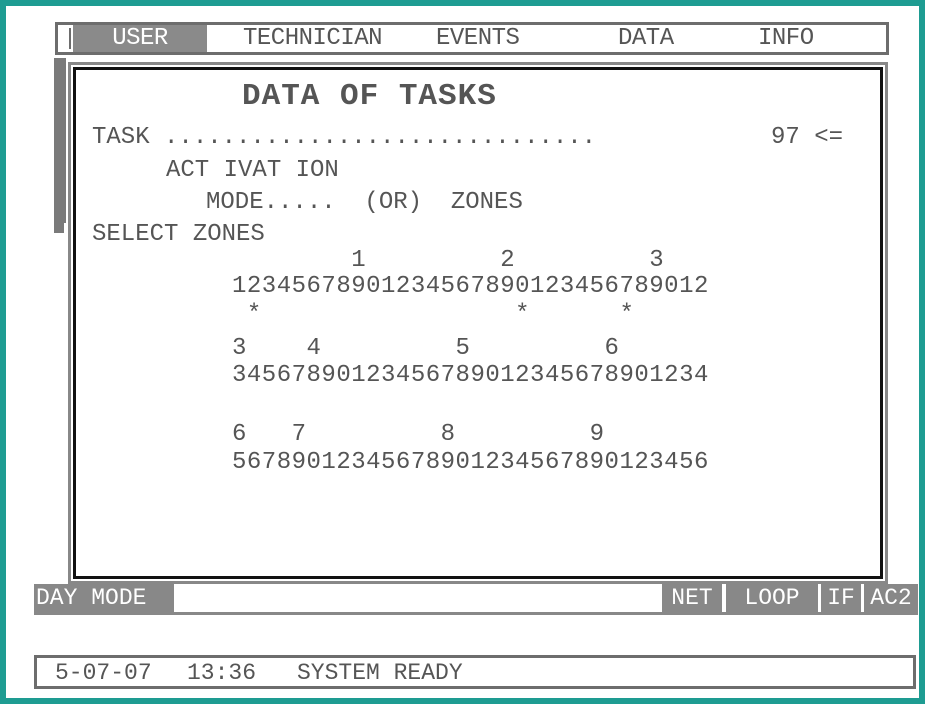 This screenshot has height=704, width=925. I want to click on zone-row-2-tens: 3 4 5 6, so click(426, 348).